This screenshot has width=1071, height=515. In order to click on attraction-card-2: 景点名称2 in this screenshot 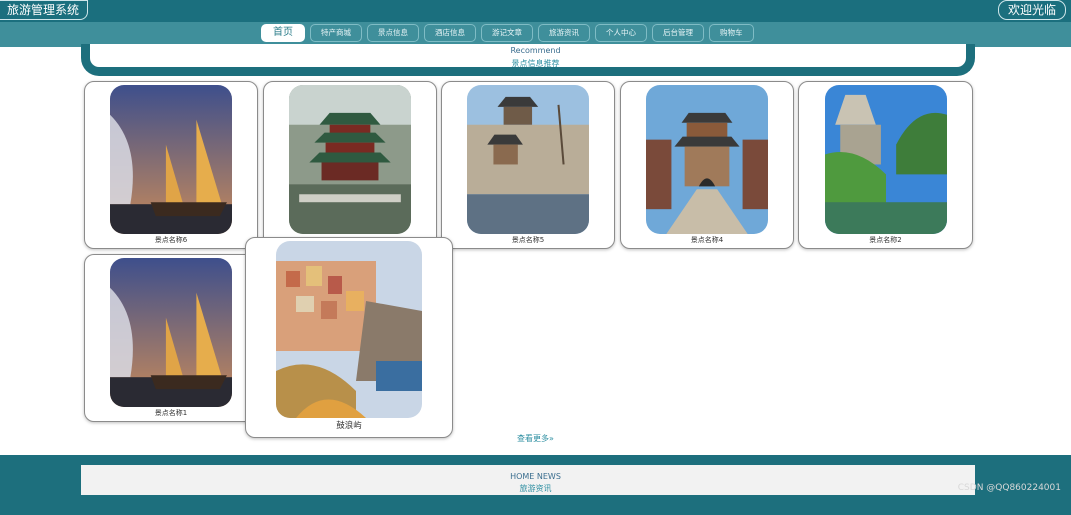, I will do `click(885, 165)`.